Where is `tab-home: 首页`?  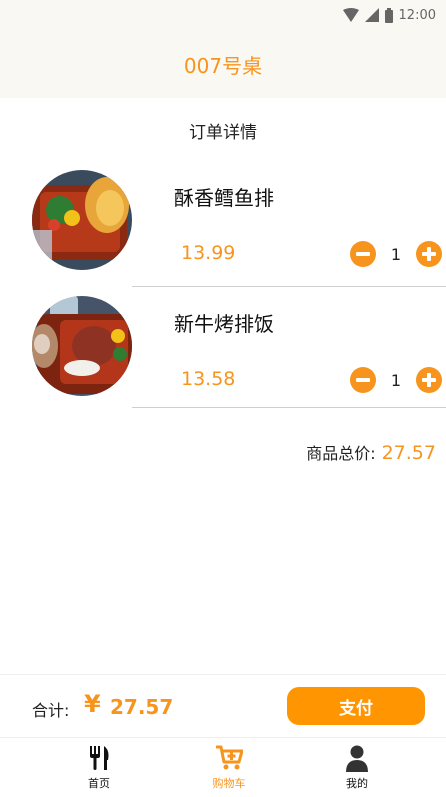
tab-home: 首页 is located at coordinates (99, 767).